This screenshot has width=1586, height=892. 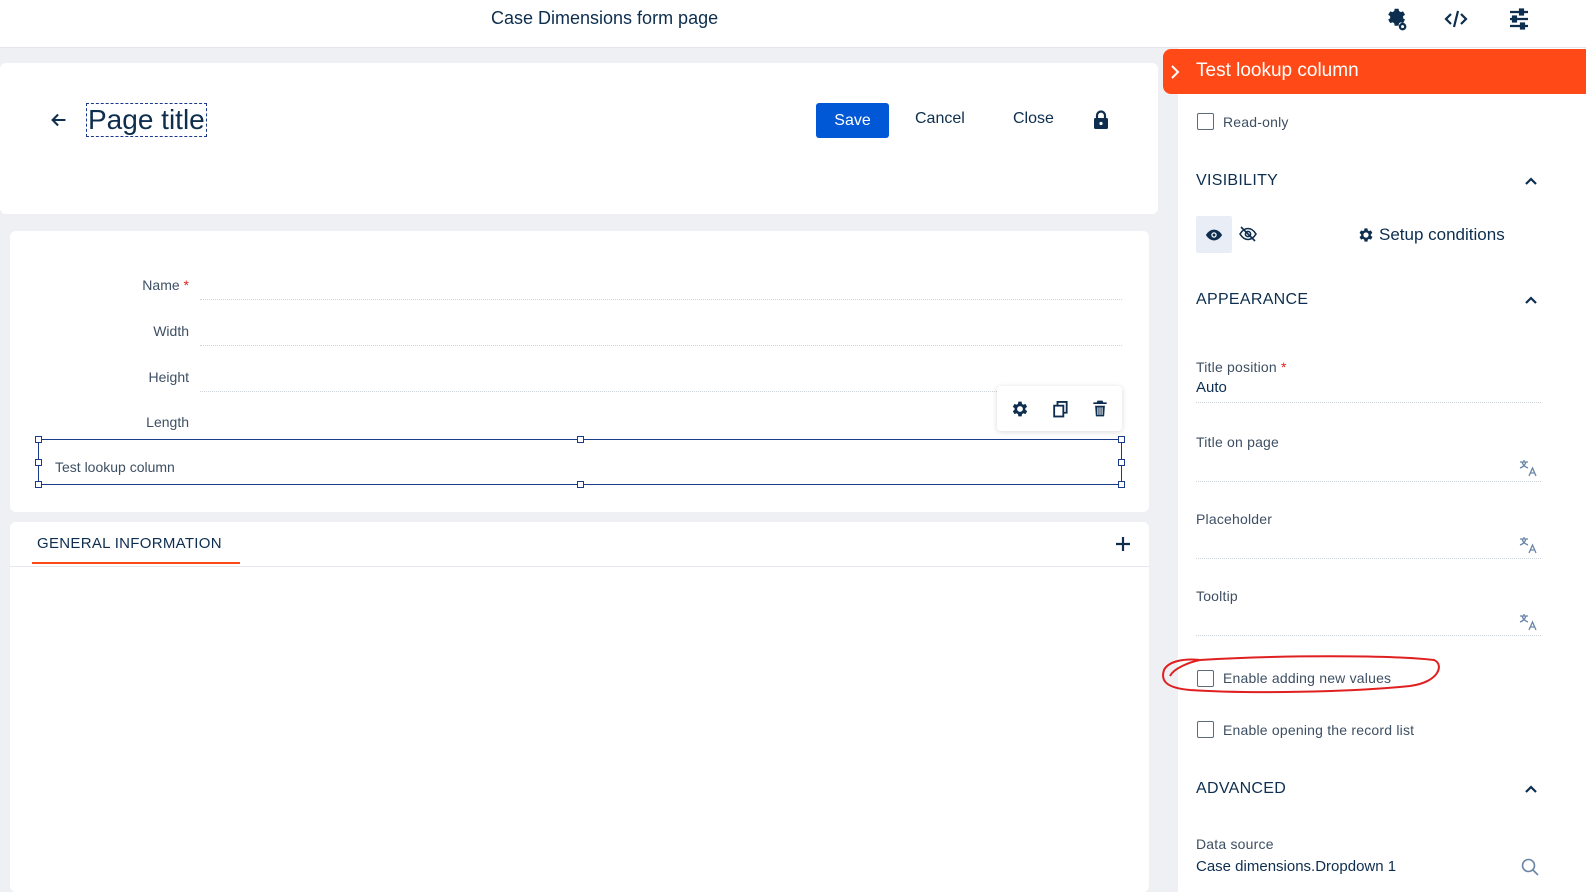 I want to click on lock-icon, so click(x=1101, y=120).